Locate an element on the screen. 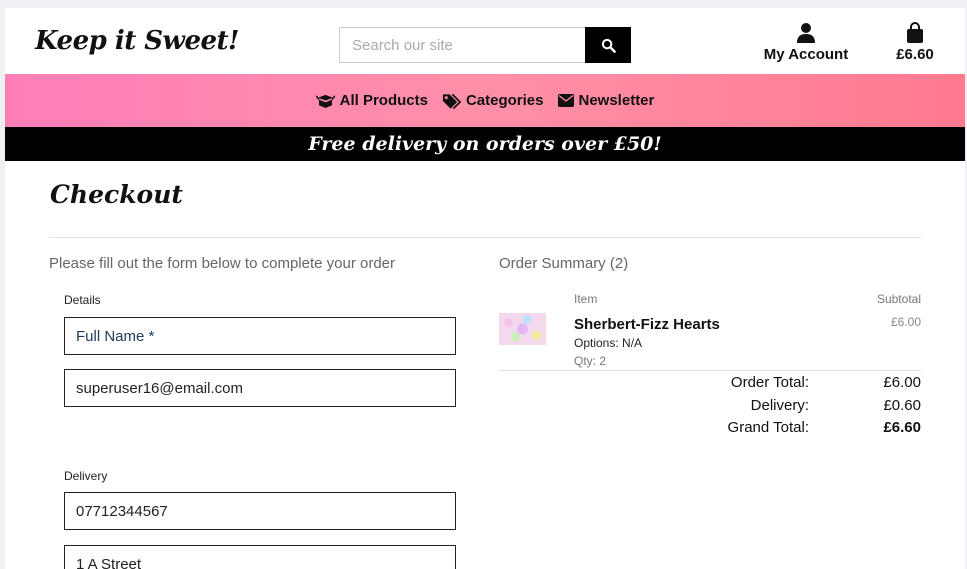 The width and height of the screenshot is (967, 569). delivery-value: £0.60 is located at coordinates (902, 405).